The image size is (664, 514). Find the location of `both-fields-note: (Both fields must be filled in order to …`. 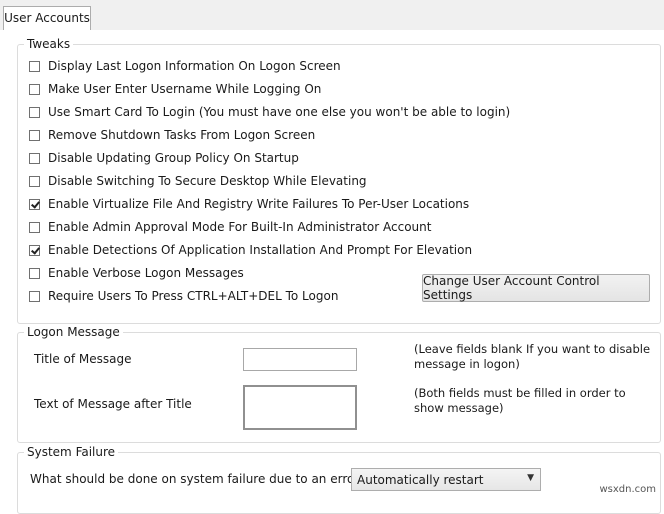

both-fields-note: (Both fields must be filled in order to … is located at coordinates (520, 400).